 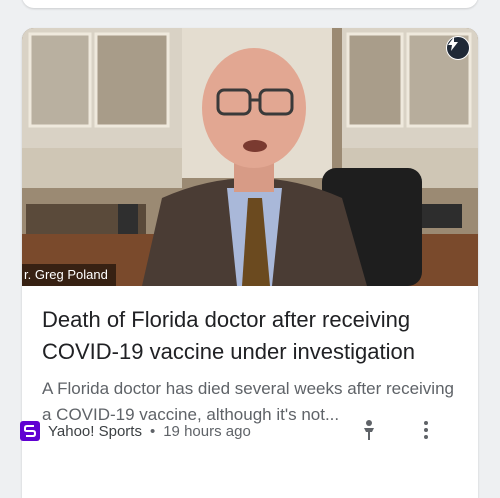 I want to click on article-meta: Yahoo! Sports • 19 hours ago, so click(x=135, y=431).